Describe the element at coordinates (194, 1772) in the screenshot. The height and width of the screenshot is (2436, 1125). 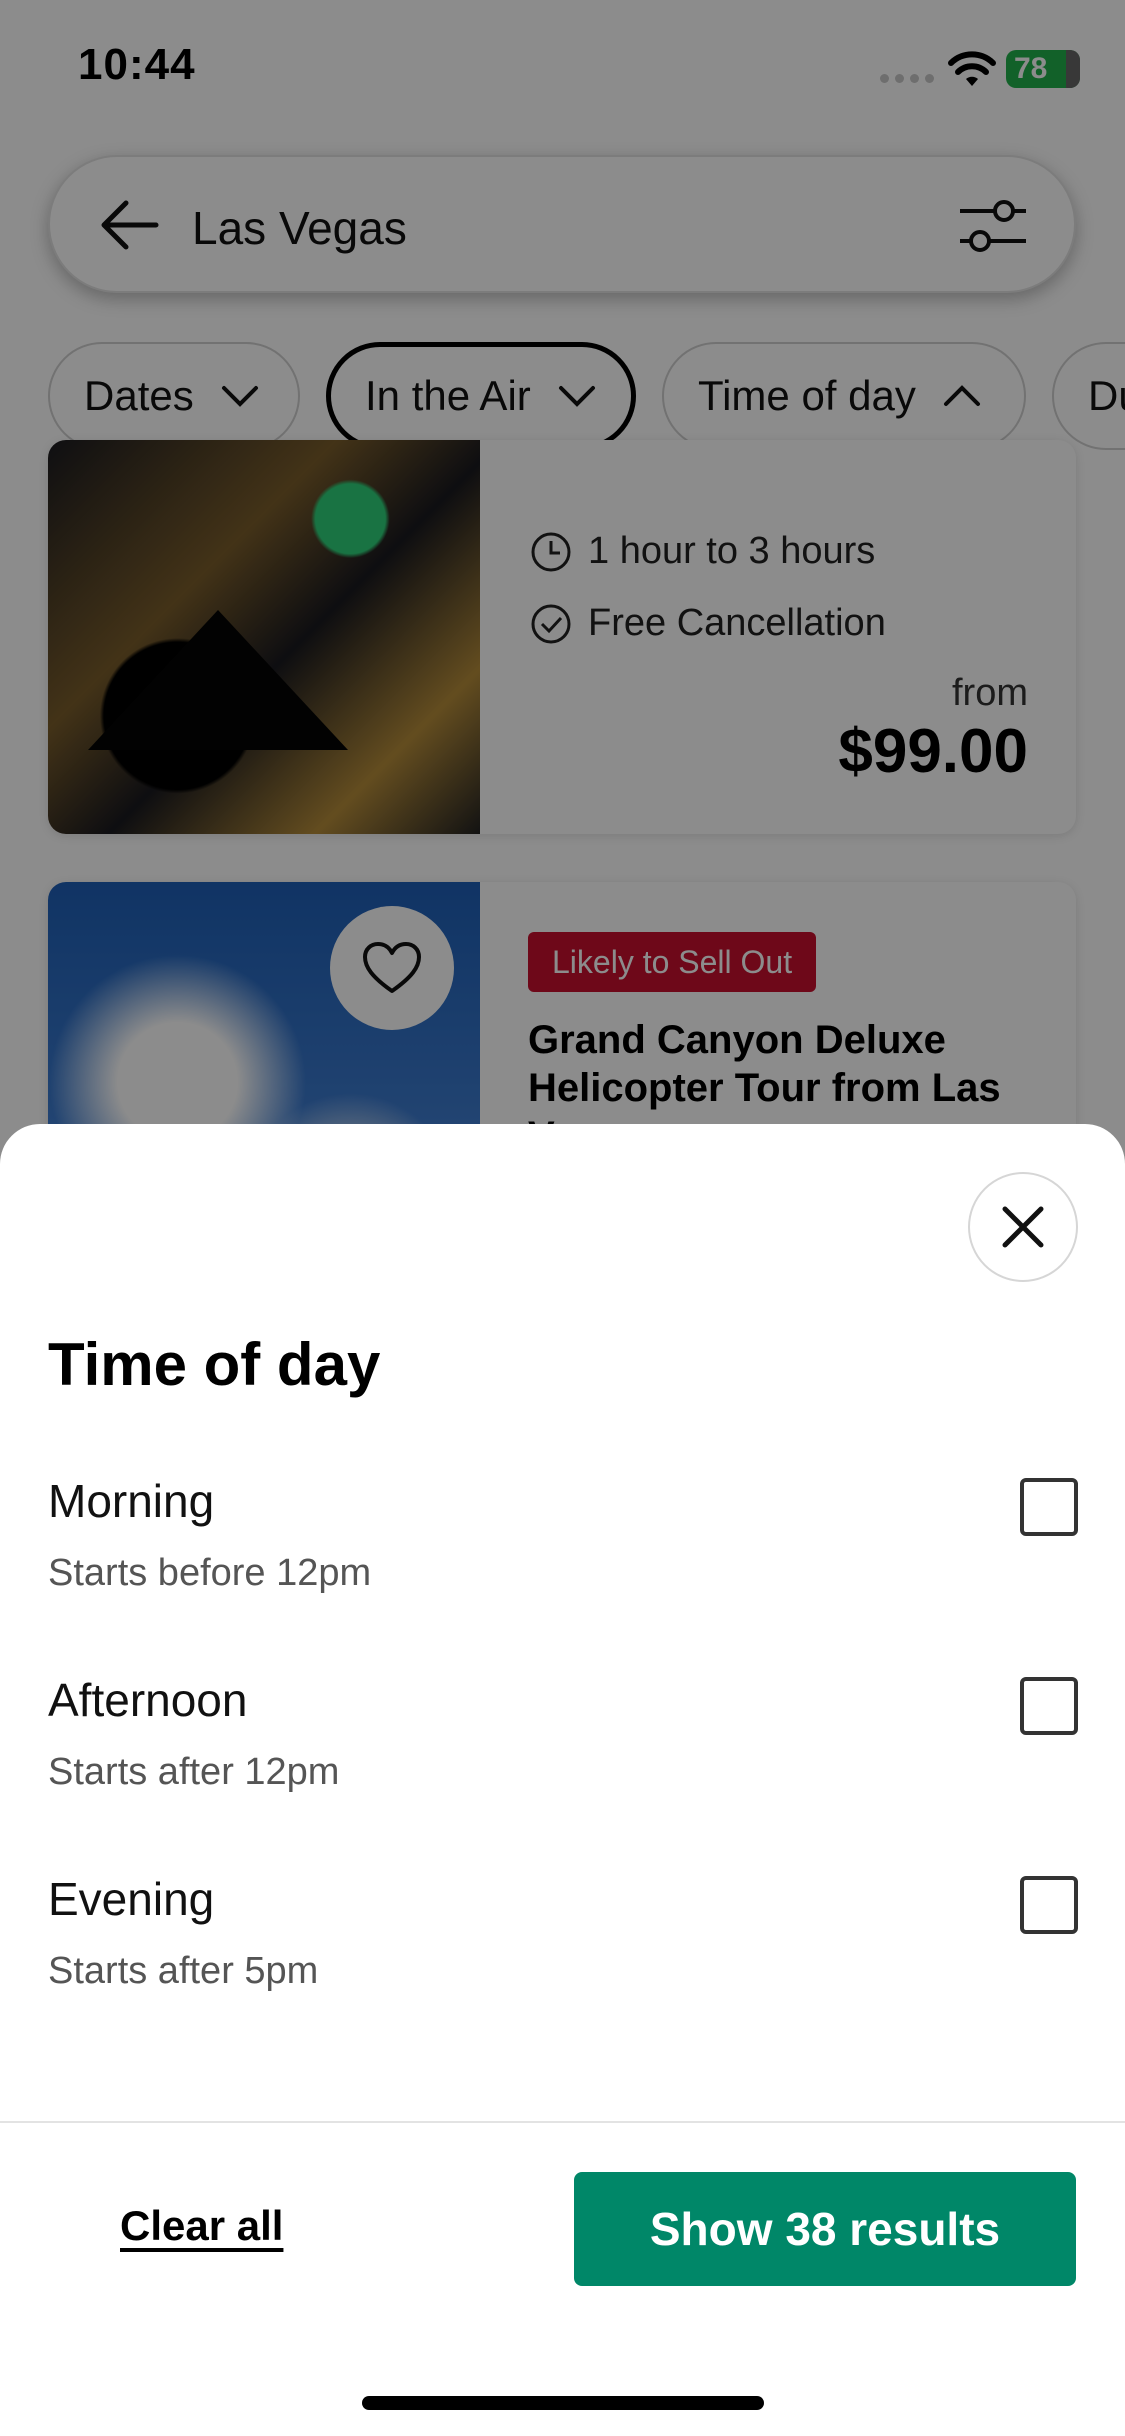
I see `option-subtext: Starts after 12pm` at that location.